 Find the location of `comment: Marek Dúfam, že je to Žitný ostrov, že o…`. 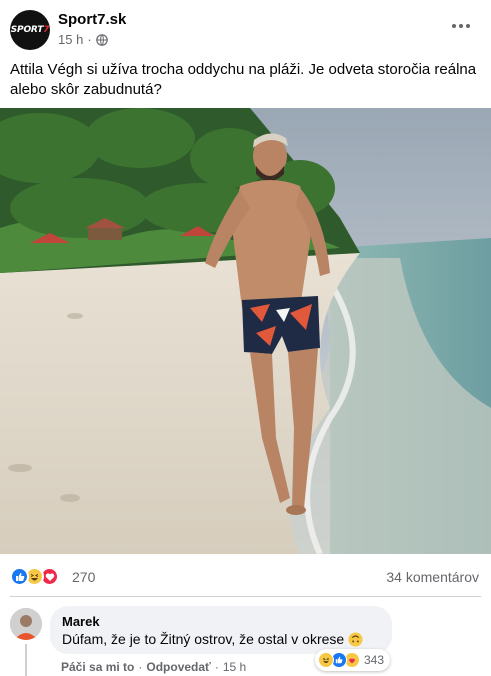

comment: Marek Dúfam, že je to Žitný ostrov, že o… is located at coordinates (245, 640).